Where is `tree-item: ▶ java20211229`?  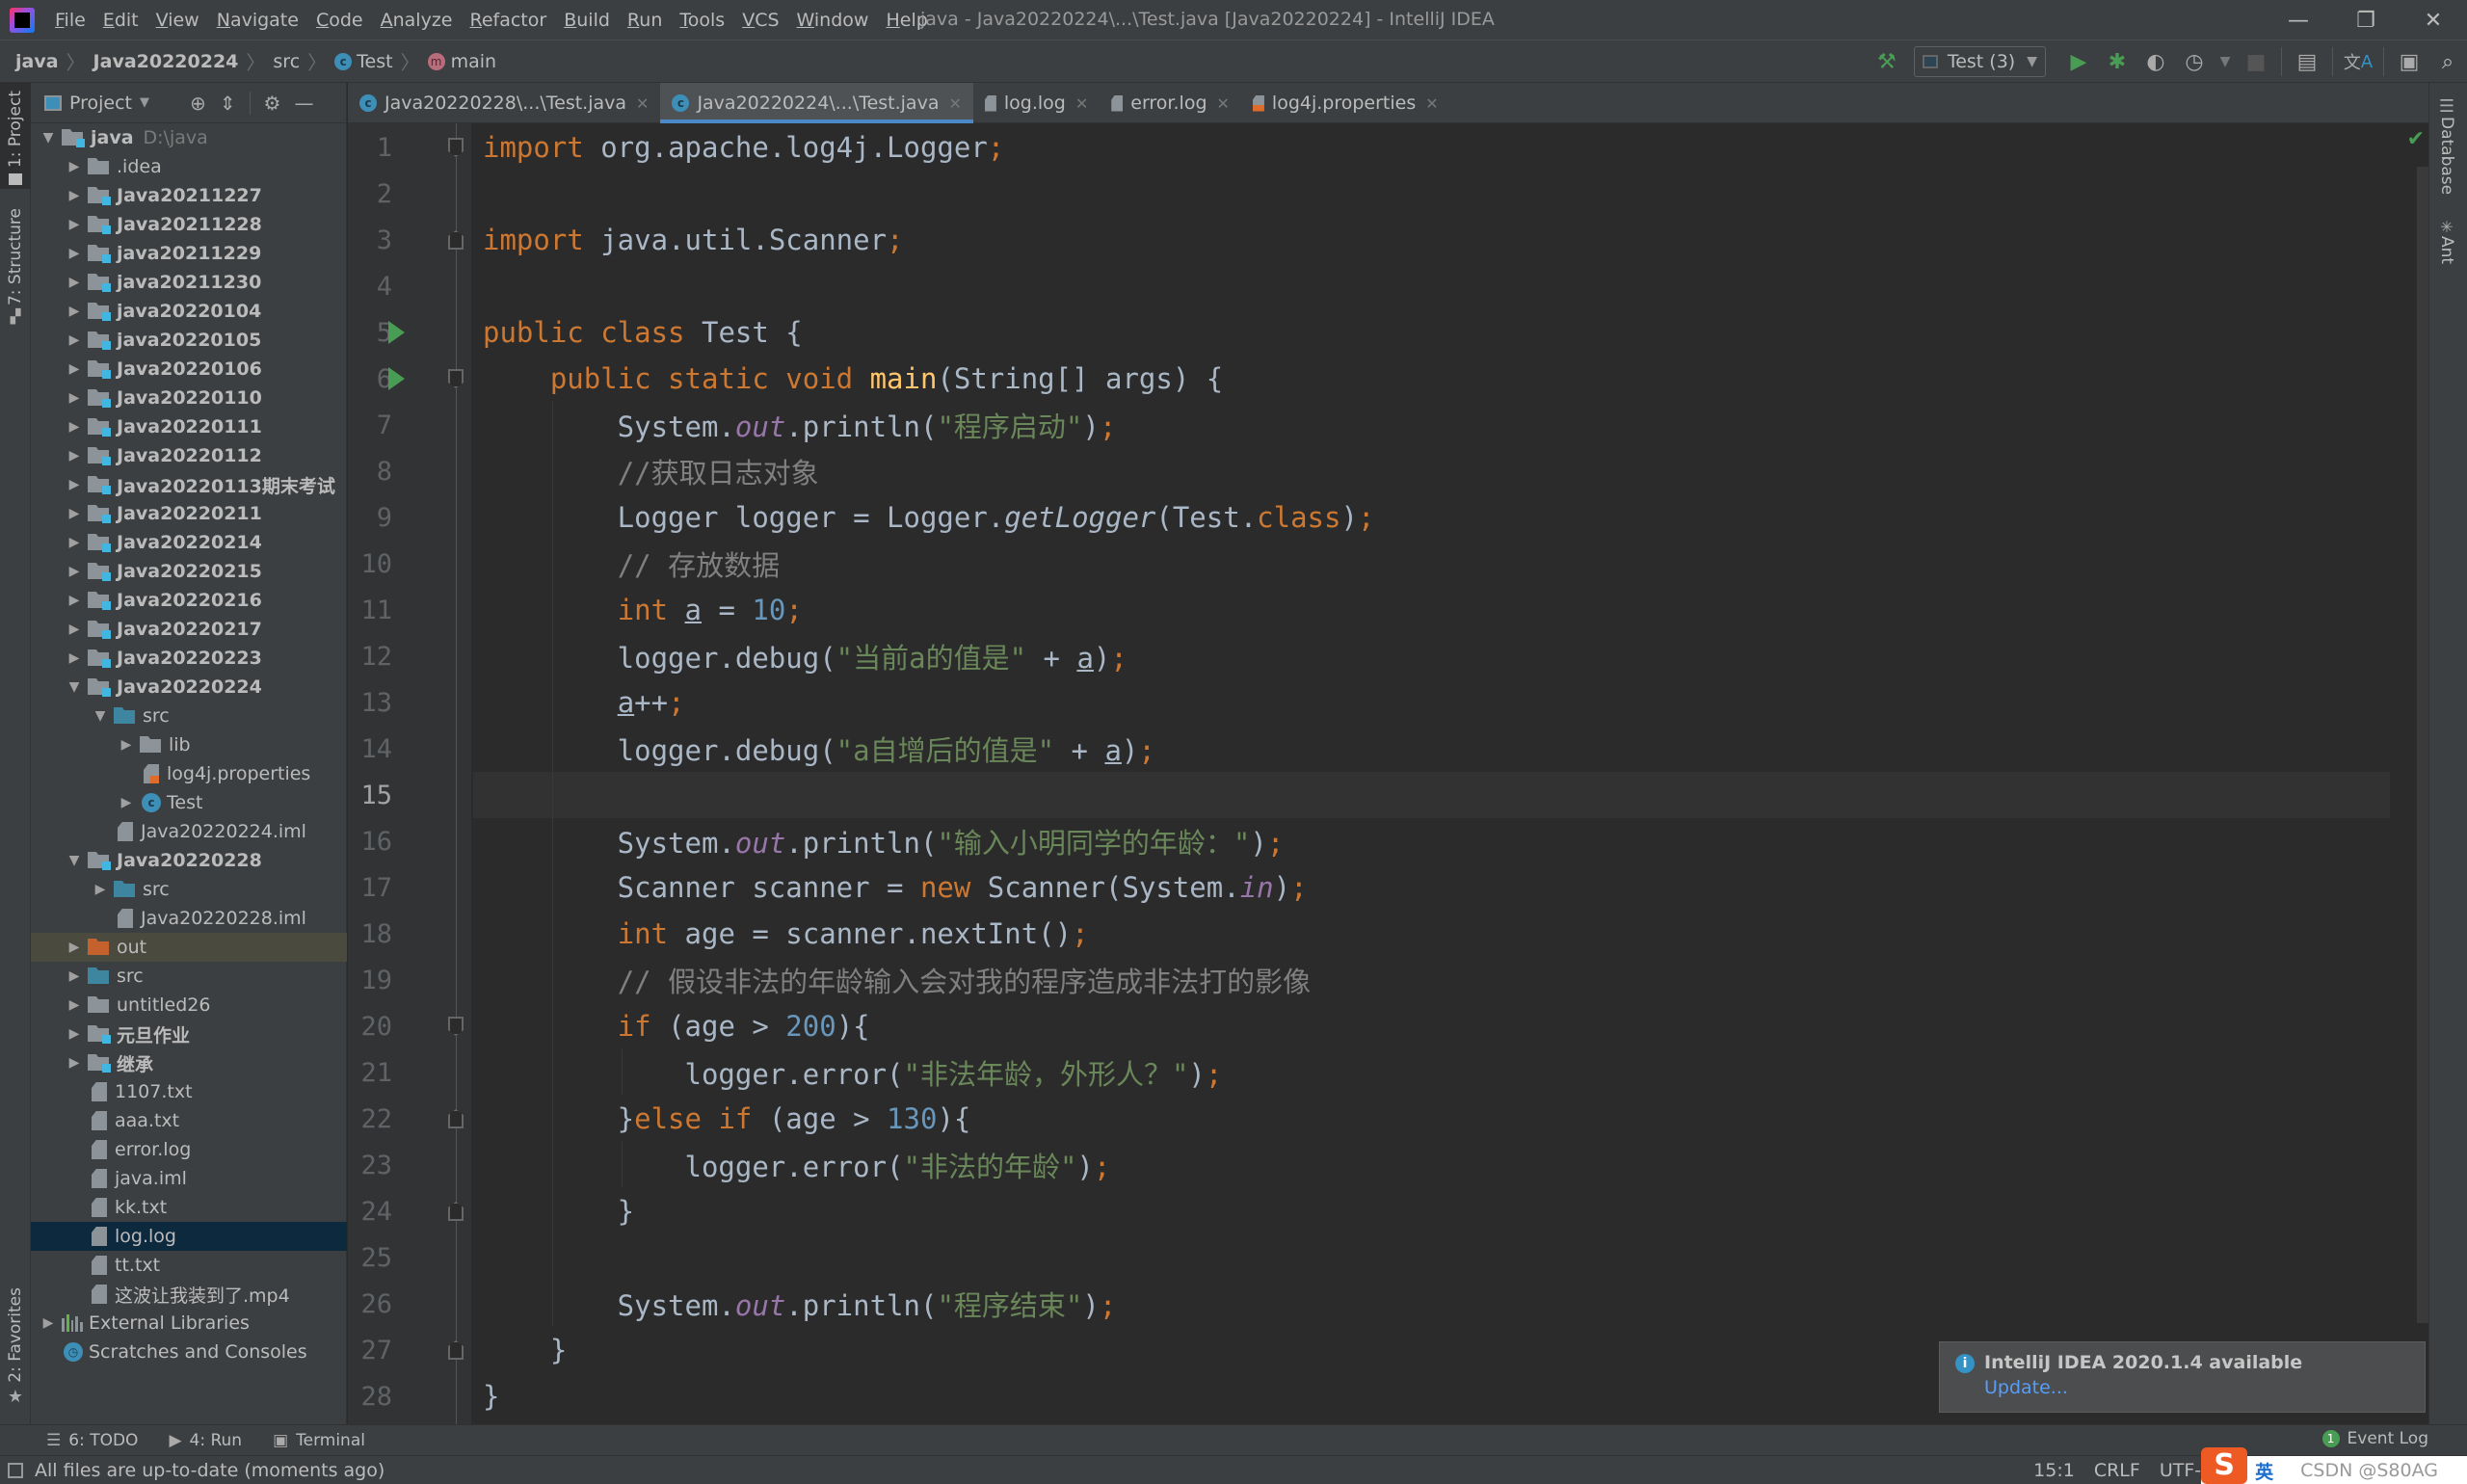
tree-item: ▶ java20211229 is located at coordinates (189, 254).